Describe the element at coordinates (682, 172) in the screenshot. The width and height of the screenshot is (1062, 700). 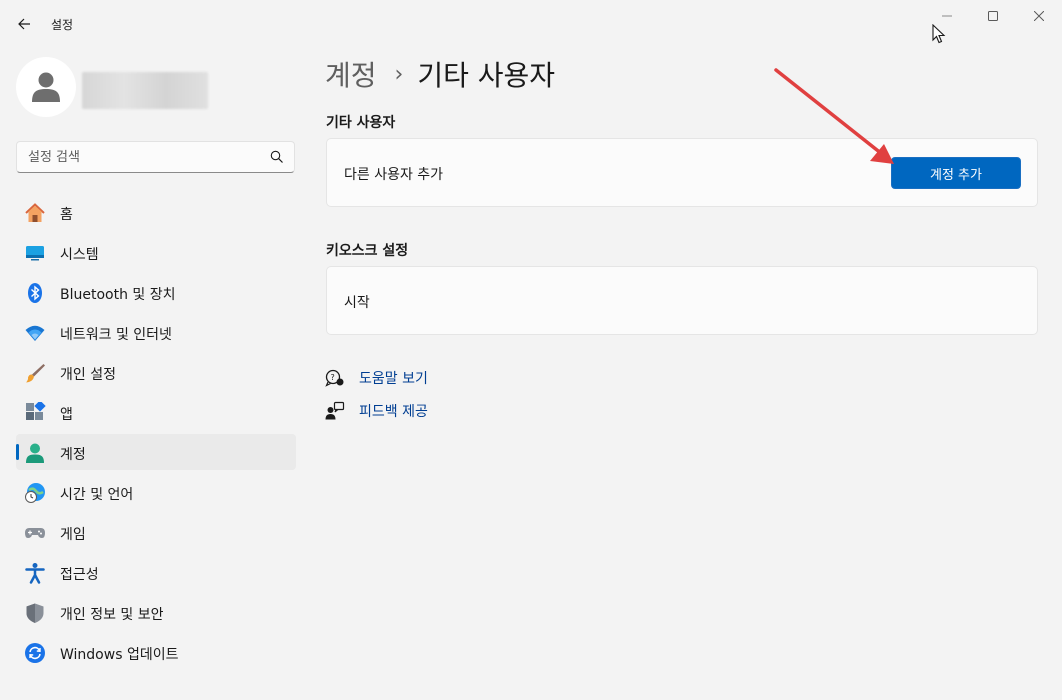
I see `add-user-card: 다른 사용자 추가 계정 추가` at that location.